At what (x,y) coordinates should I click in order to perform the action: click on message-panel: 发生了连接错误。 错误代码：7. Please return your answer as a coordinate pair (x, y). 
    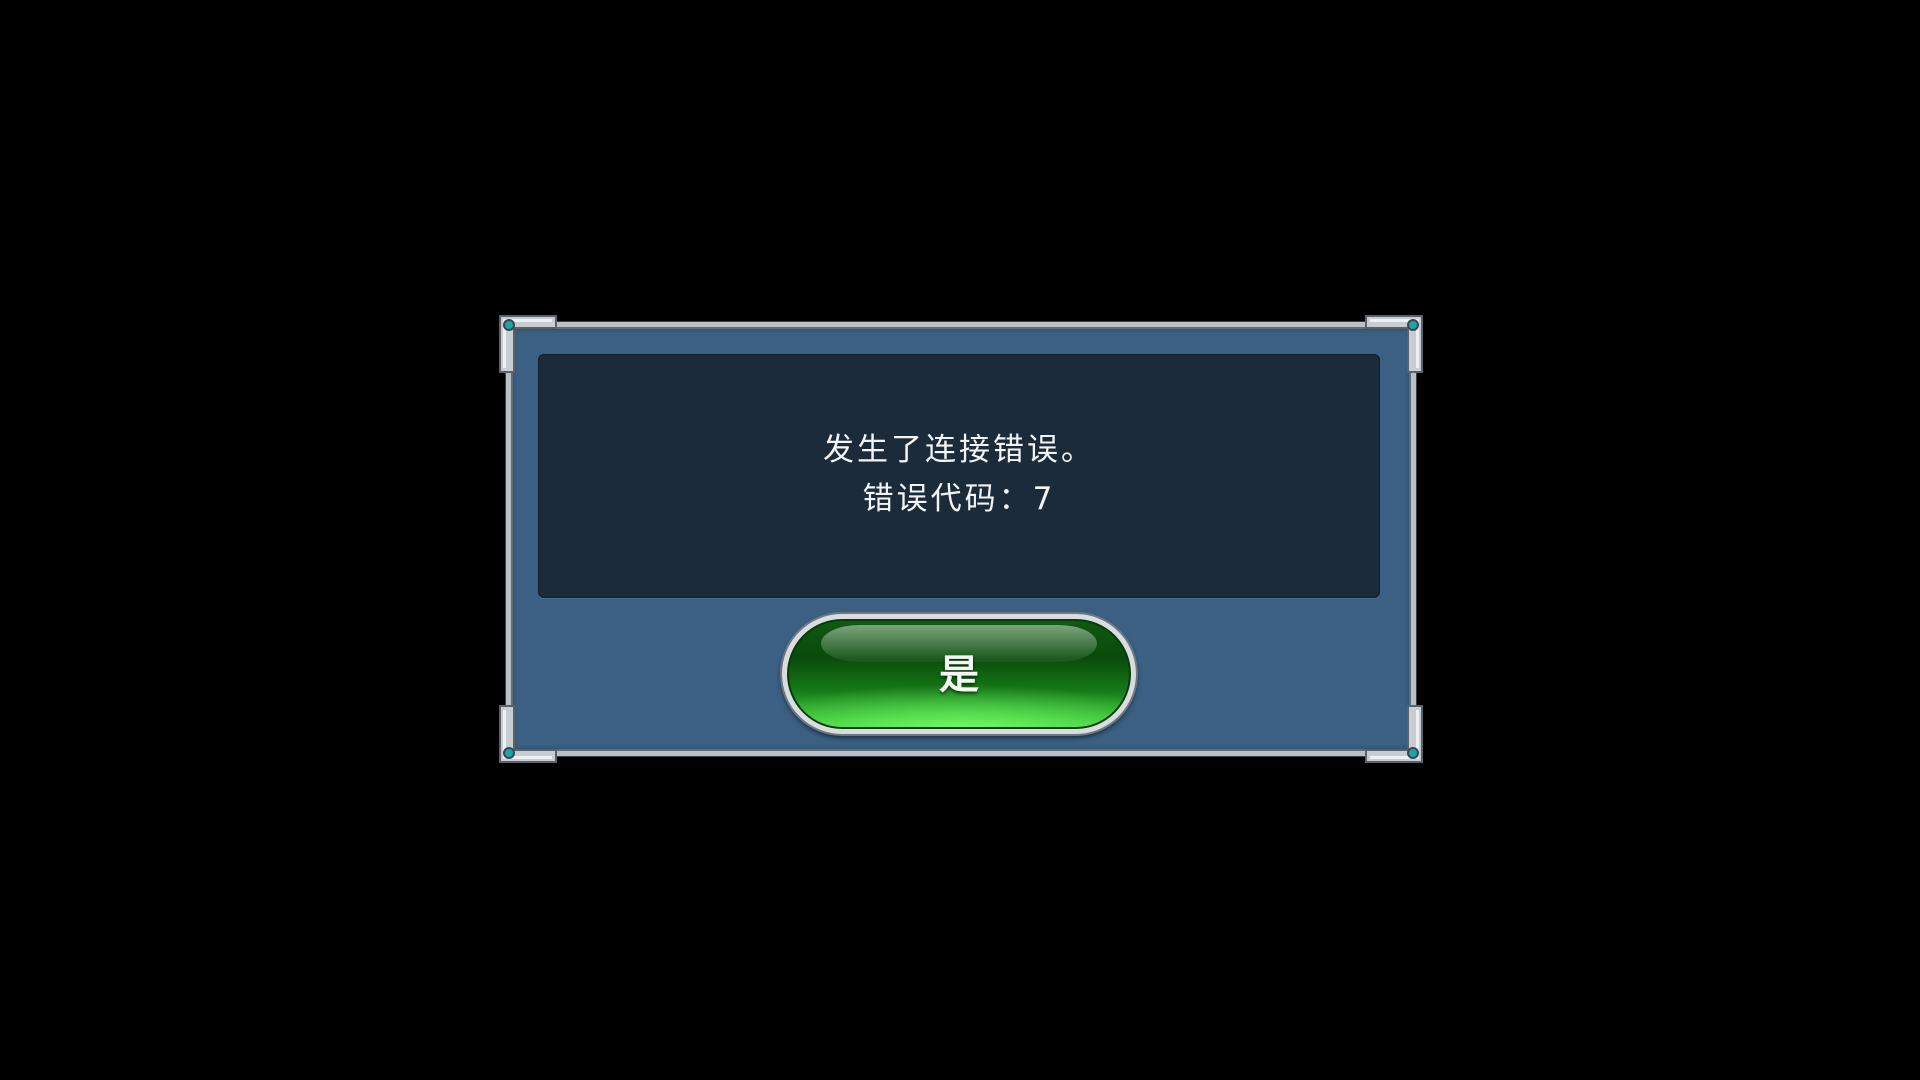
    Looking at the image, I should click on (959, 476).